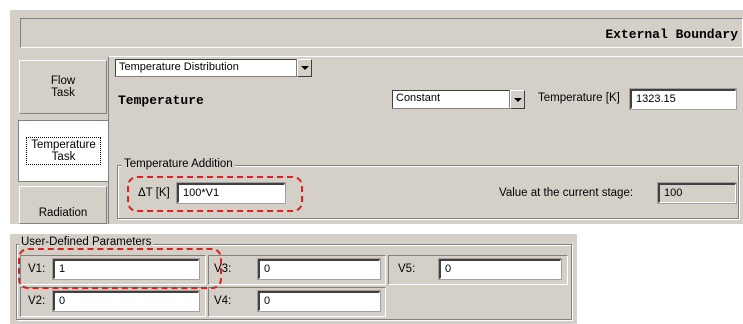  What do you see at coordinates (671, 34) in the screenshot?
I see `panel-title: External Boundary` at bounding box center [671, 34].